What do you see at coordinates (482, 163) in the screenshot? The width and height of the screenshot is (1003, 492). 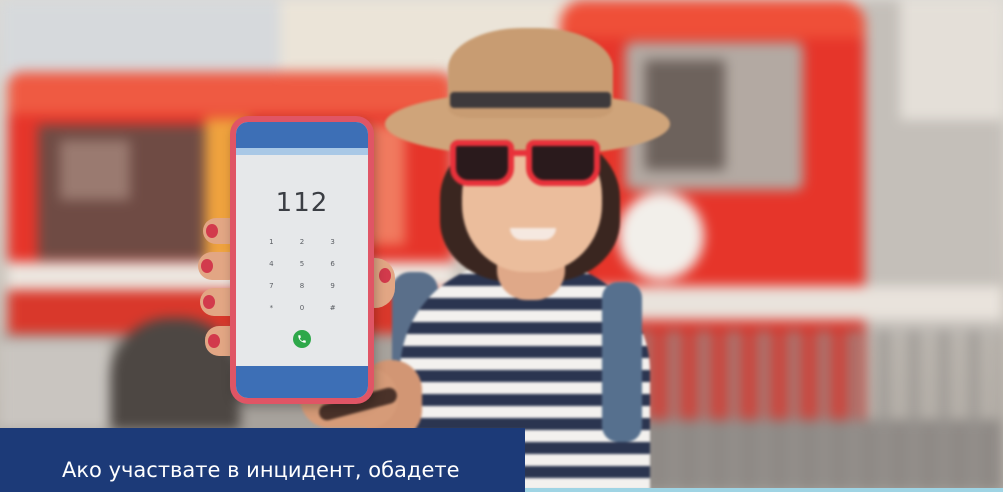 I see `sunglasses-left-lens` at bounding box center [482, 163].